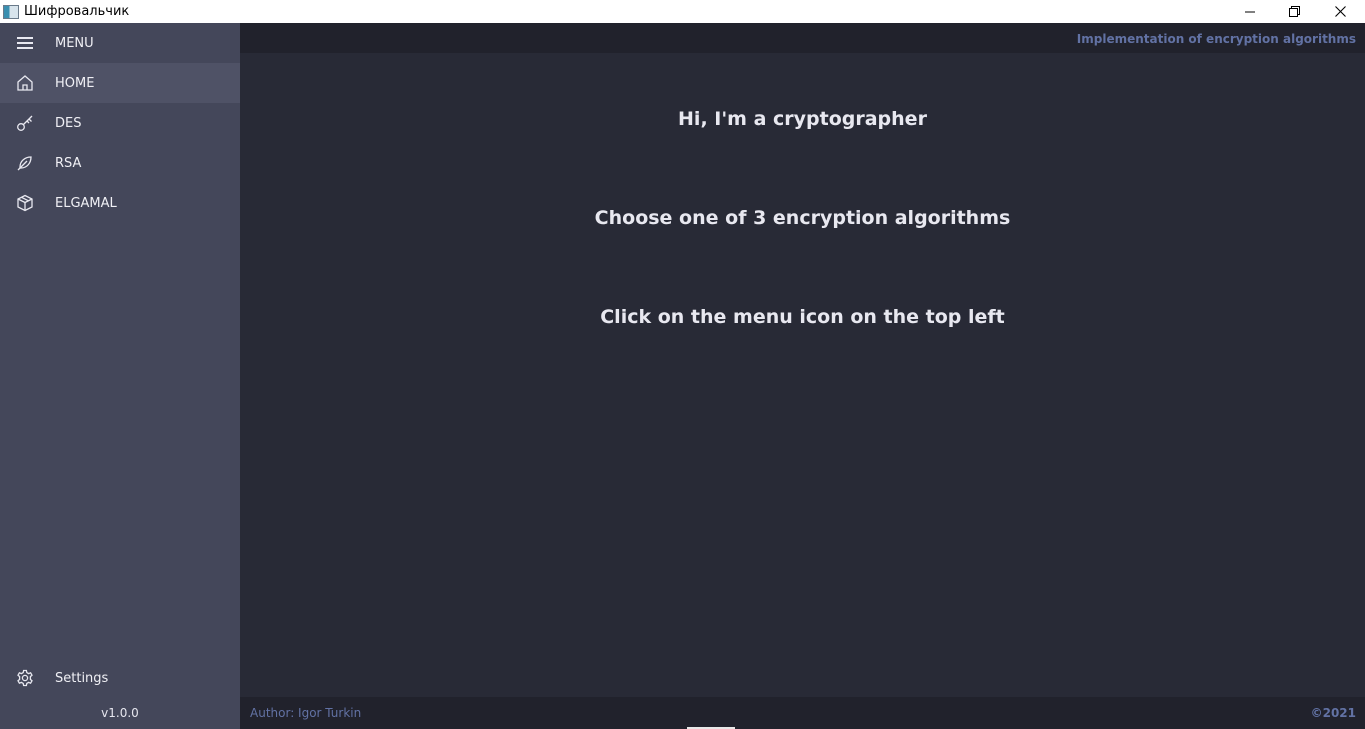  Describe the element at coordinates (120, 123) in the screenshot. I see `sidebar-item-des: DES` at that location.